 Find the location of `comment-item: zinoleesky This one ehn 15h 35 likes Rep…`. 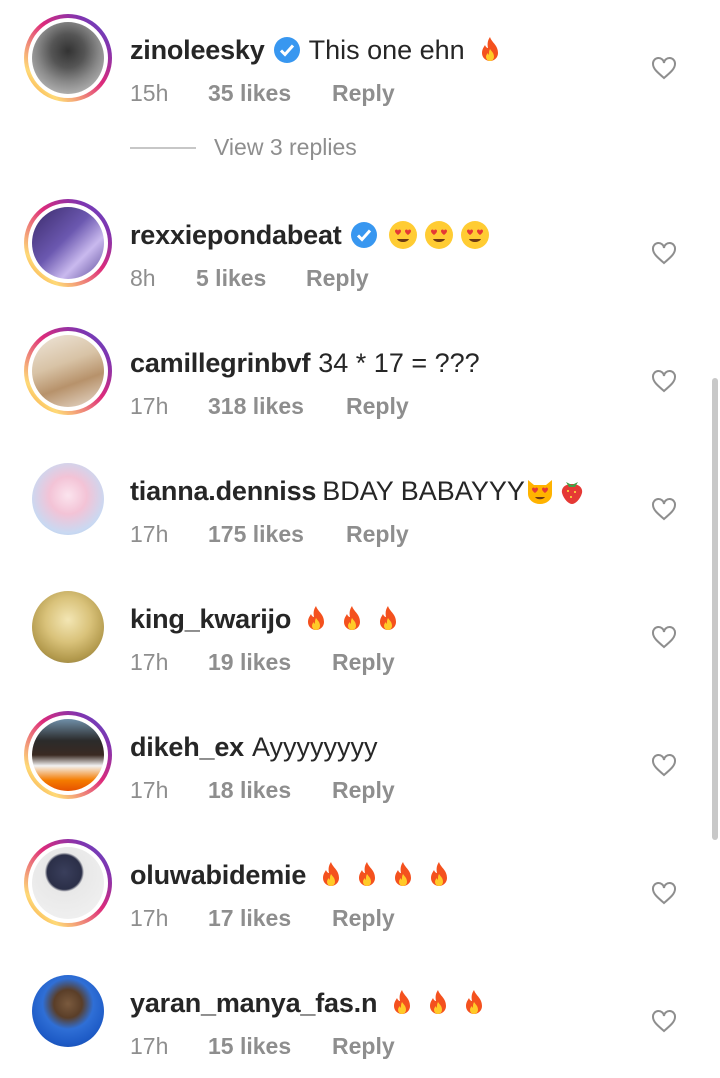

comment-item: zinoleesky This one ehn 15h 35 likes Rep… is located at coordinates (360, 69).